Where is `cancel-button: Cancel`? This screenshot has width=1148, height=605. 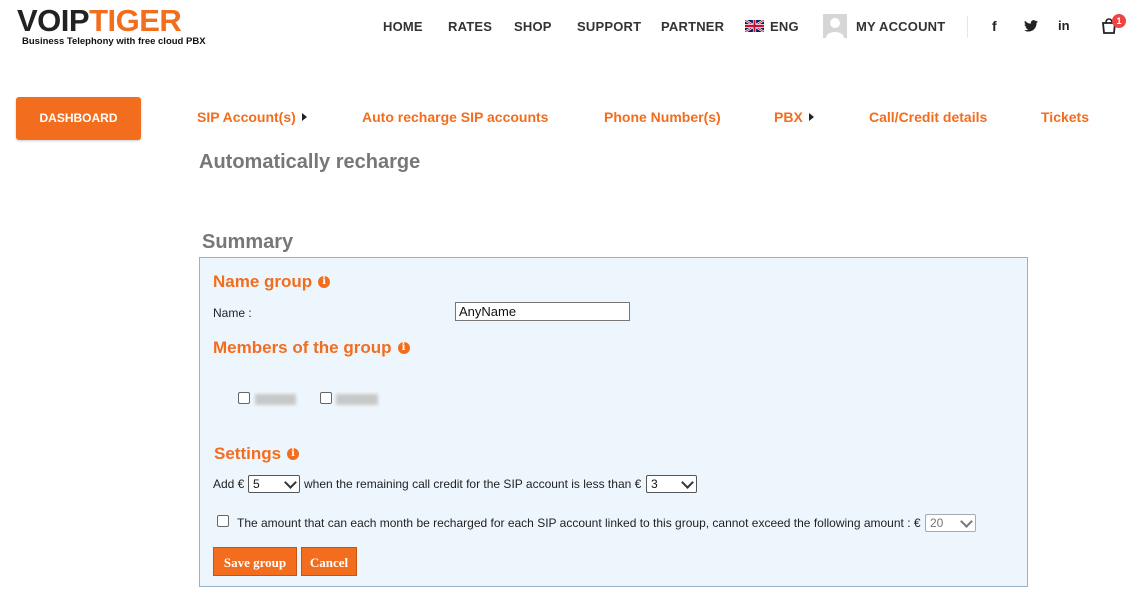 cancel-button: Cancel is located at coordinates (329, 561).